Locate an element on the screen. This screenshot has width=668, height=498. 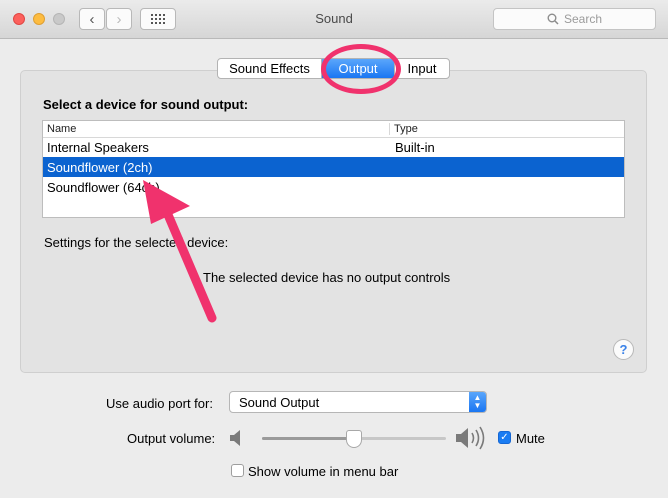
audio-port-label: Use audio port for: is located at coordinates (159, 403).